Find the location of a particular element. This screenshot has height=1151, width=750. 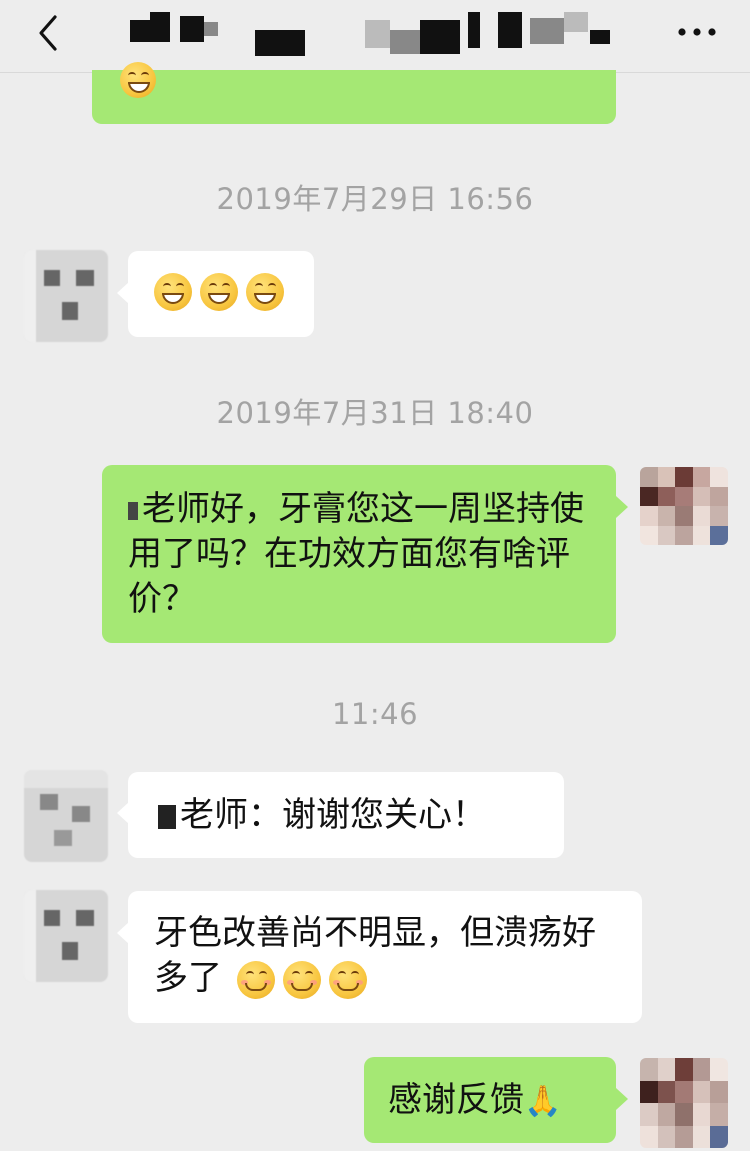

folded-hands-emoji-icon: 🙏 is located at coordinates (543, 1101).